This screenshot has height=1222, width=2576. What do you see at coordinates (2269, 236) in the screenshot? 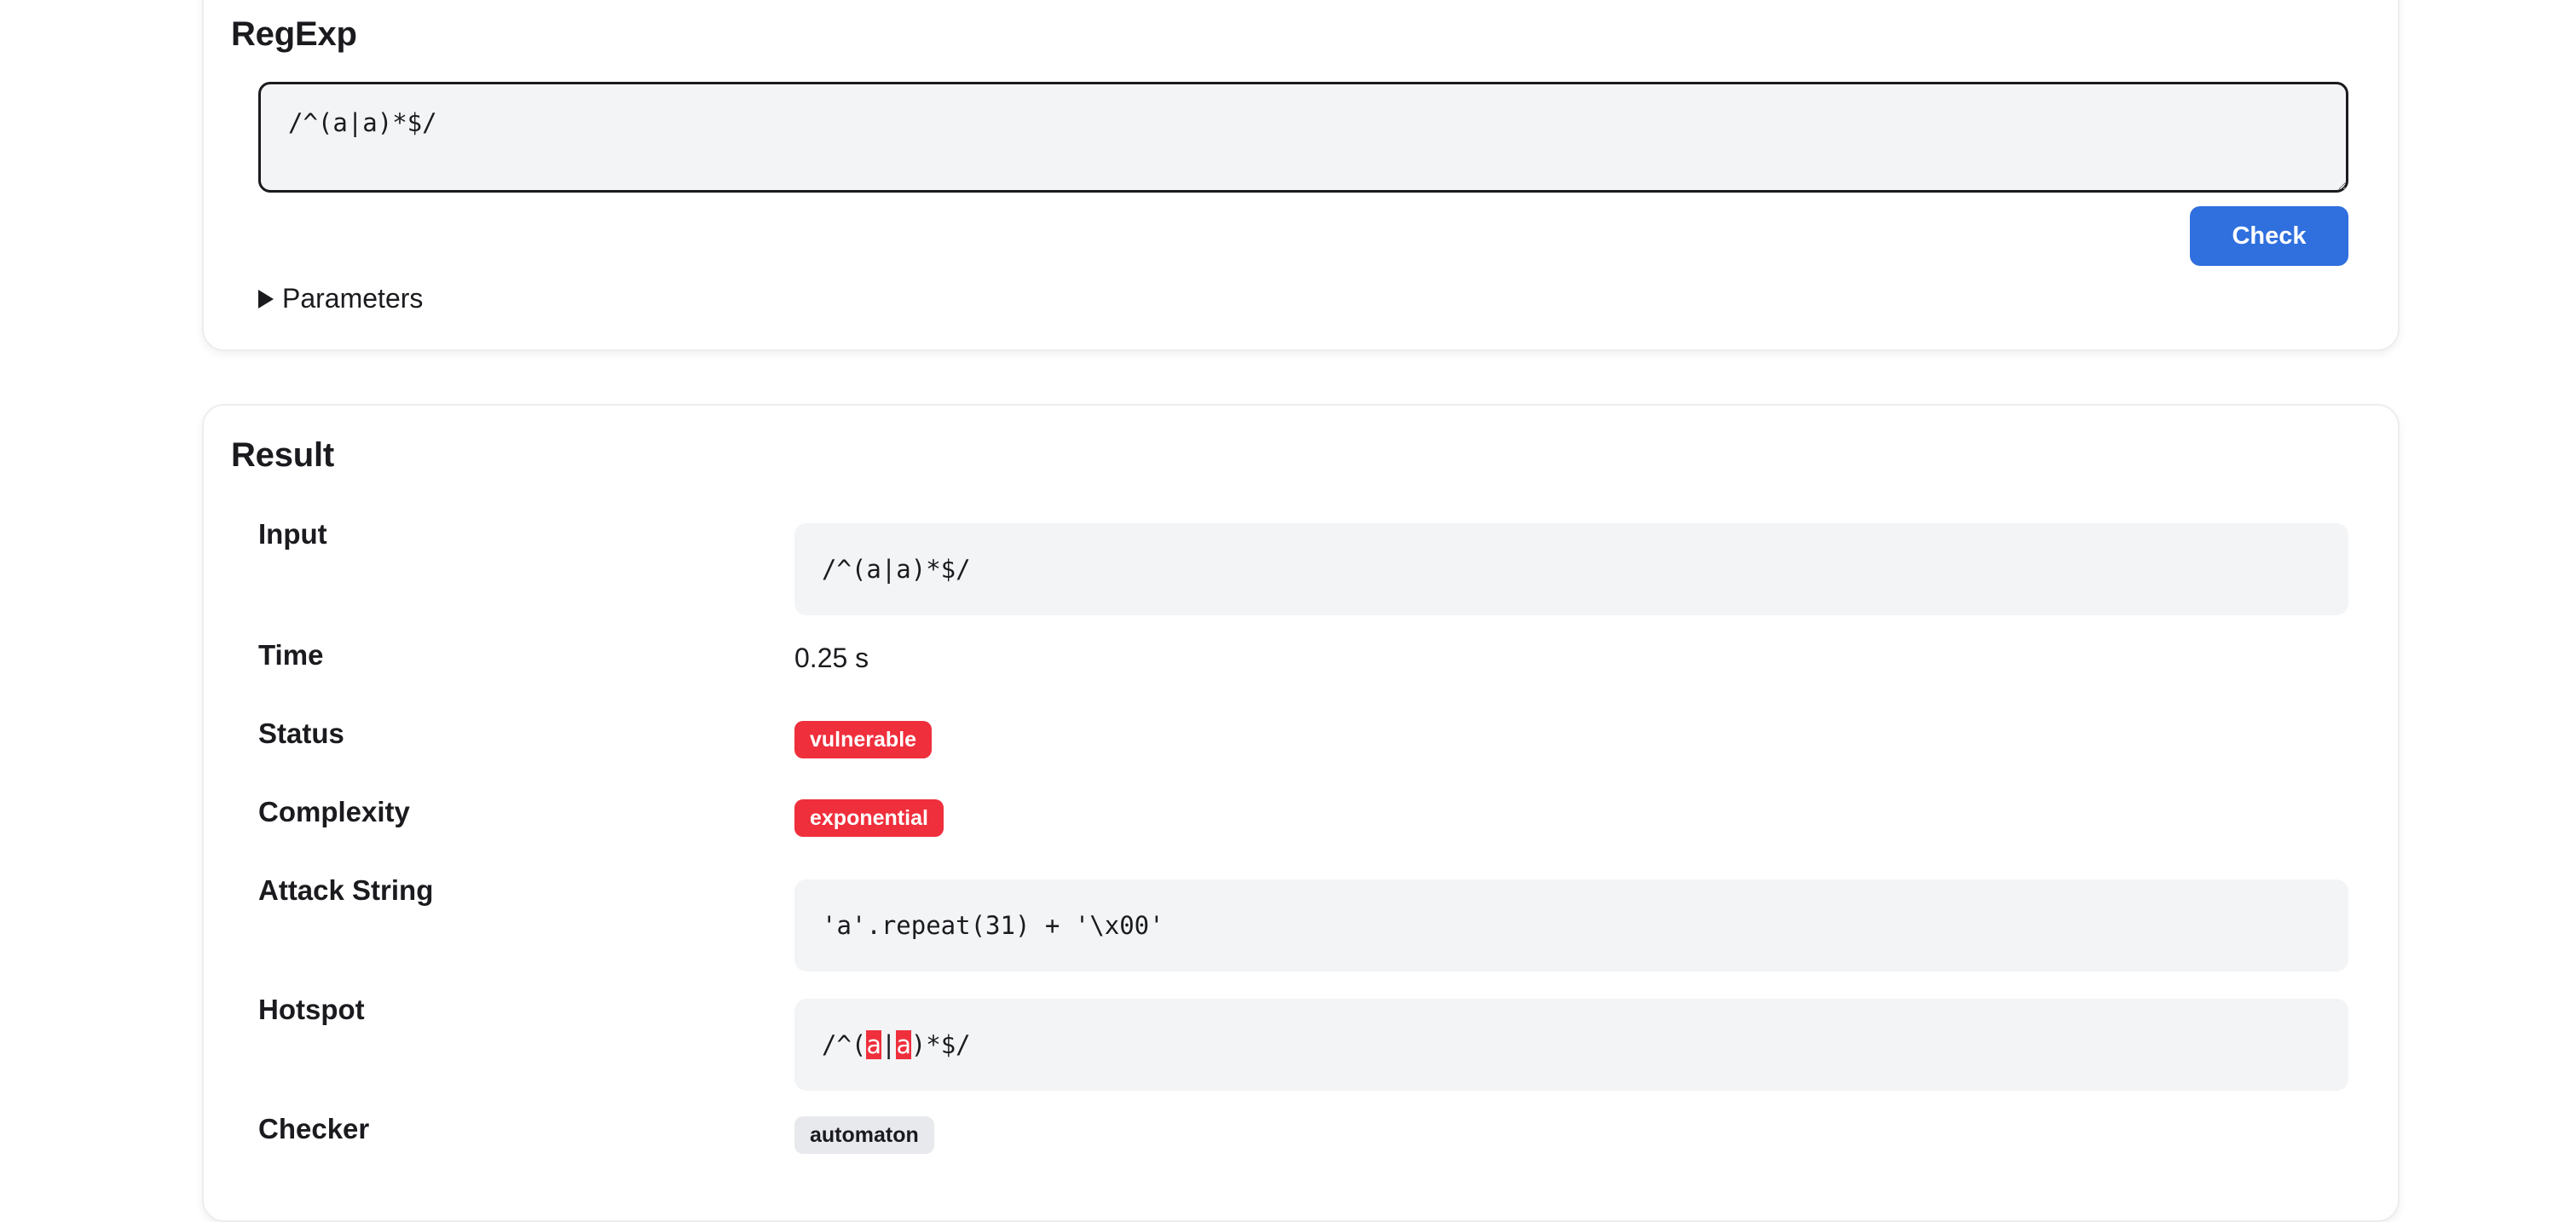
I see `check-button: Check` at bounding box center [2269, 236].